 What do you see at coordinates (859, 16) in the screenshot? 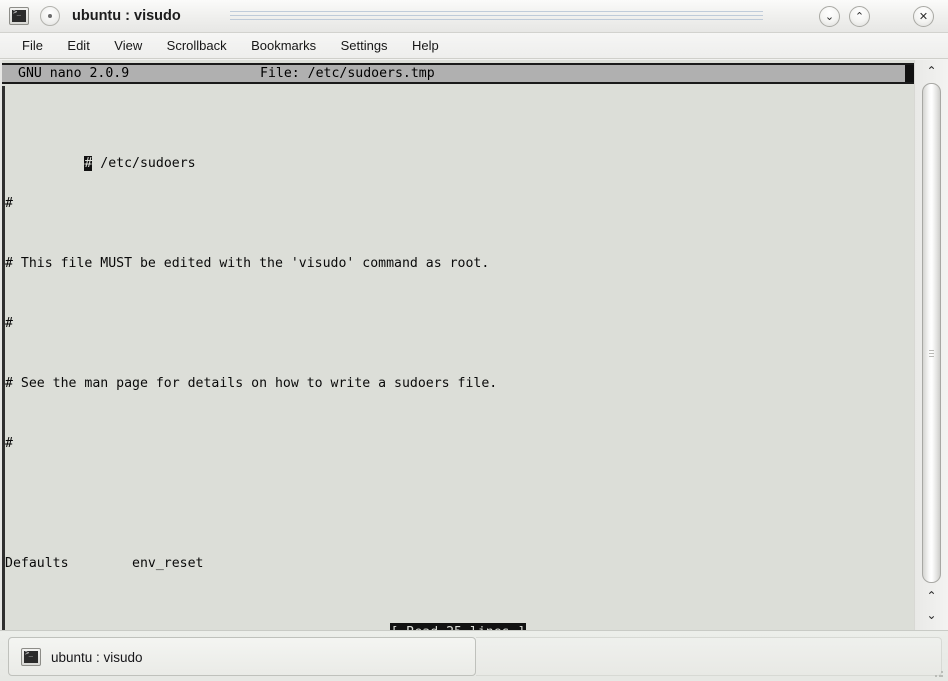
I see `maximize-window-button: ⌃` at bounding box center [859, 16].